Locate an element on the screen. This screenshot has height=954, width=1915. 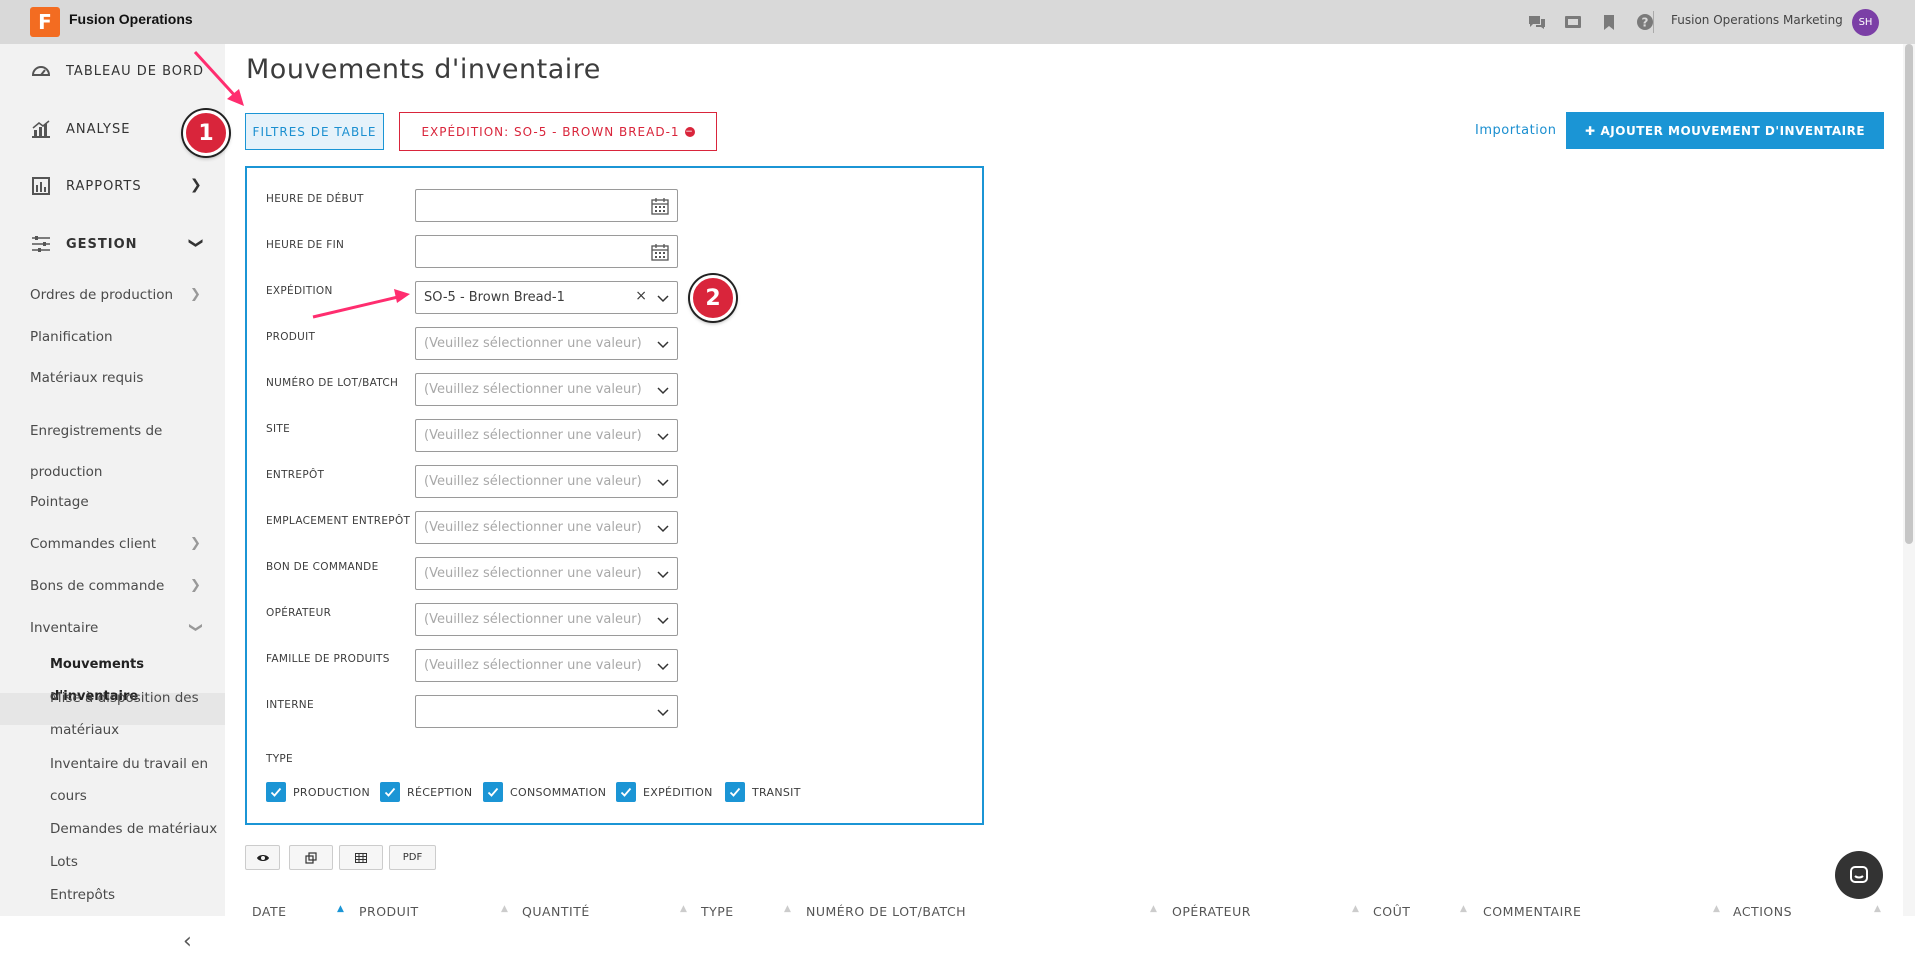
video-icon is located at coordinates (1573, 22).